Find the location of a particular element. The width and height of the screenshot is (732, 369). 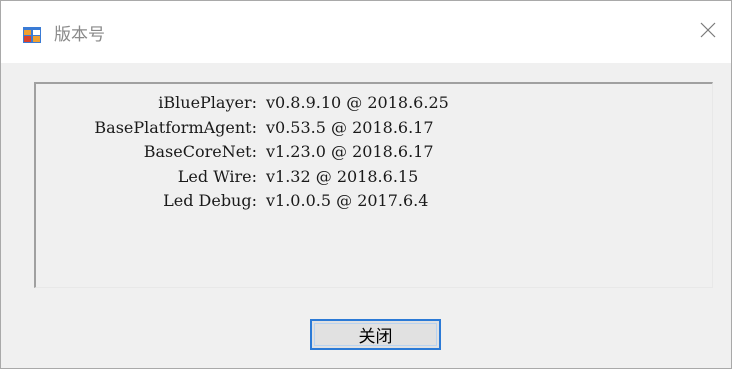

component-name: Led Debug: is located at coordinates (210, 200).